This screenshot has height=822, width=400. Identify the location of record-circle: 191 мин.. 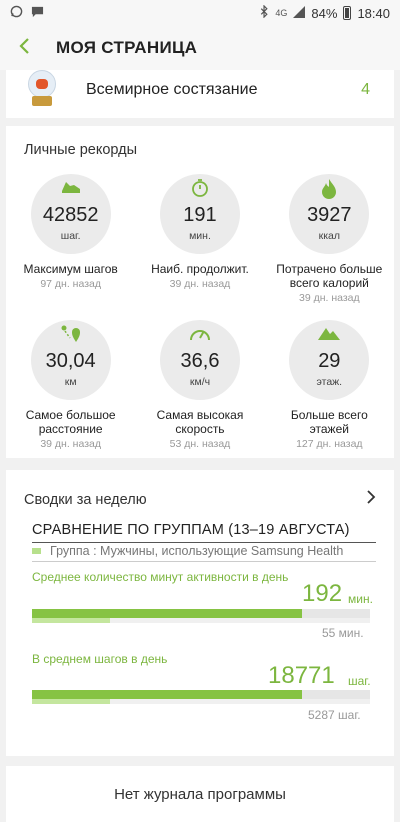
(199, 214).